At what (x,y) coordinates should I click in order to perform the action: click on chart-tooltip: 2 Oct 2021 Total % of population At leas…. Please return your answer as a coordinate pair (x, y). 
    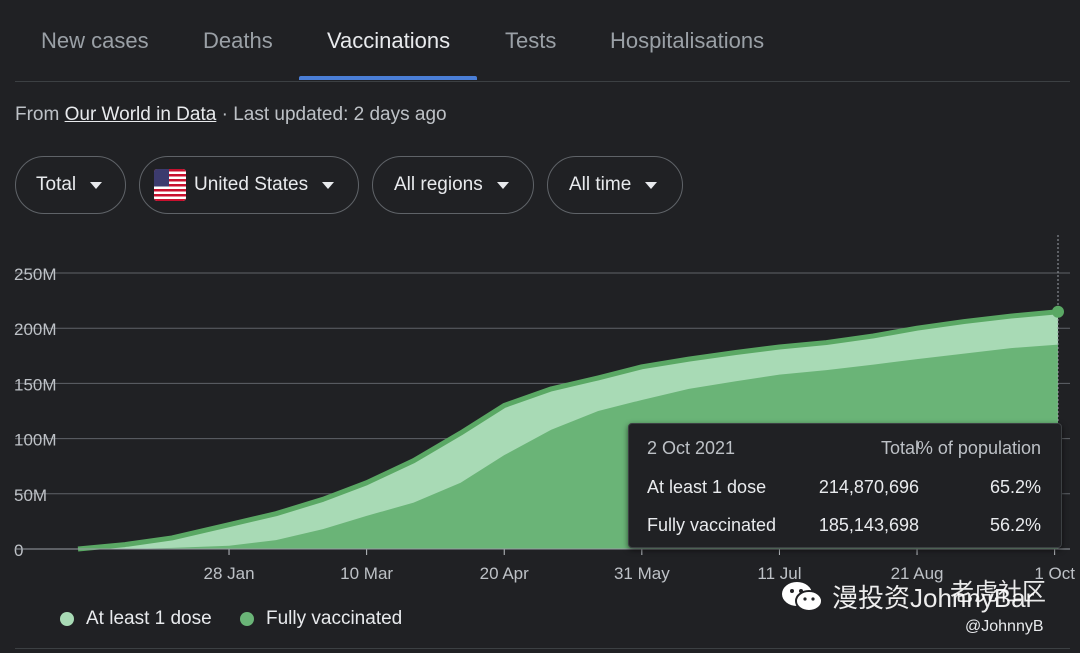
    Looking at the image, I should click on (845, 485).